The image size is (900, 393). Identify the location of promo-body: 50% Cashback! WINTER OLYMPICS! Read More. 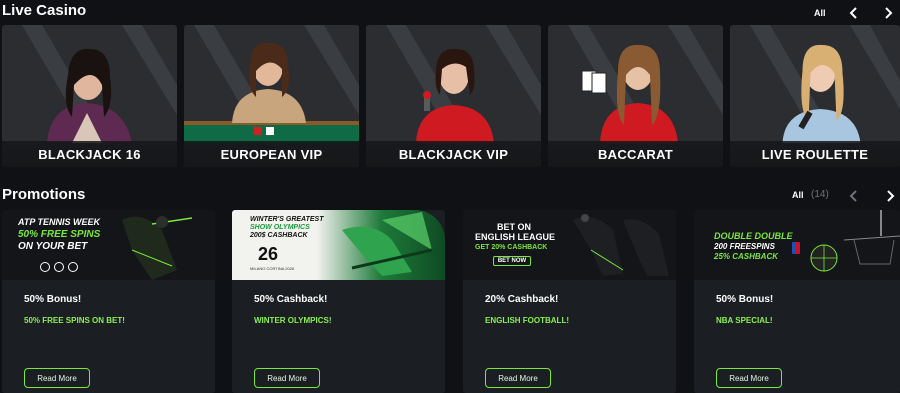
(338, 336).